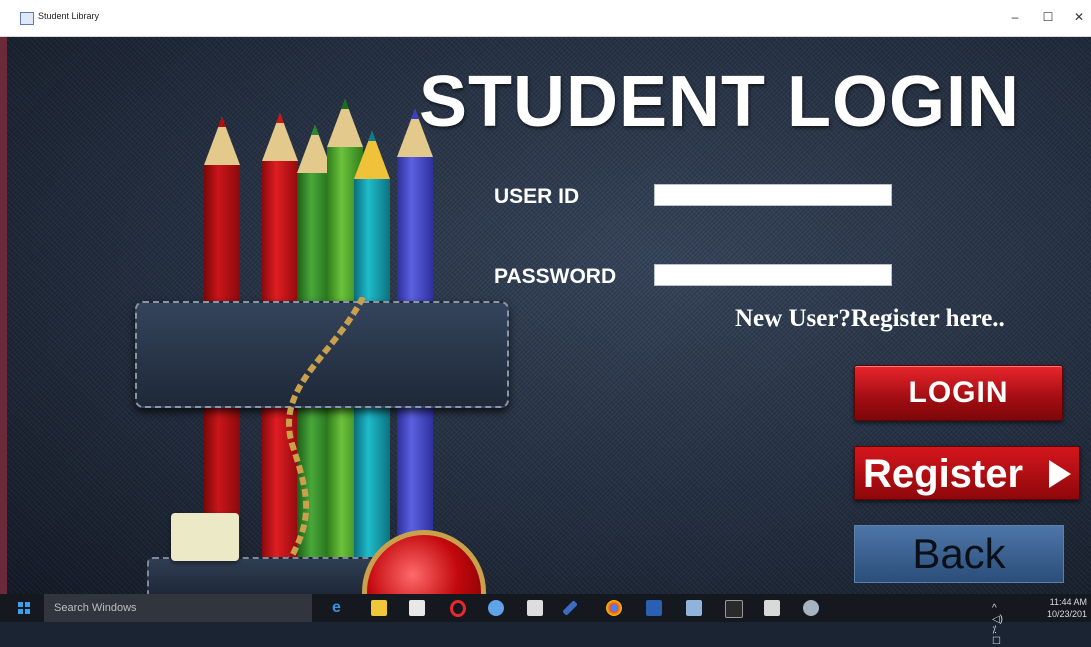 The height and width of the screenshot is (647, 1091). Describe the element at coordinates (24, 608) in the screenshot. I see `windows-start-icon` at that location.